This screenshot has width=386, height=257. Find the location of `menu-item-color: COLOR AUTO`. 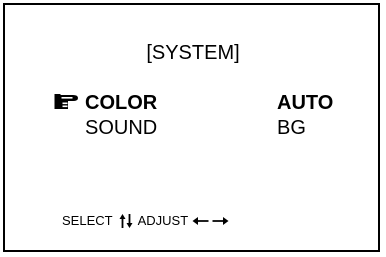

menu-item-color: COLOR AUTO is located at coordinates (193, 103).